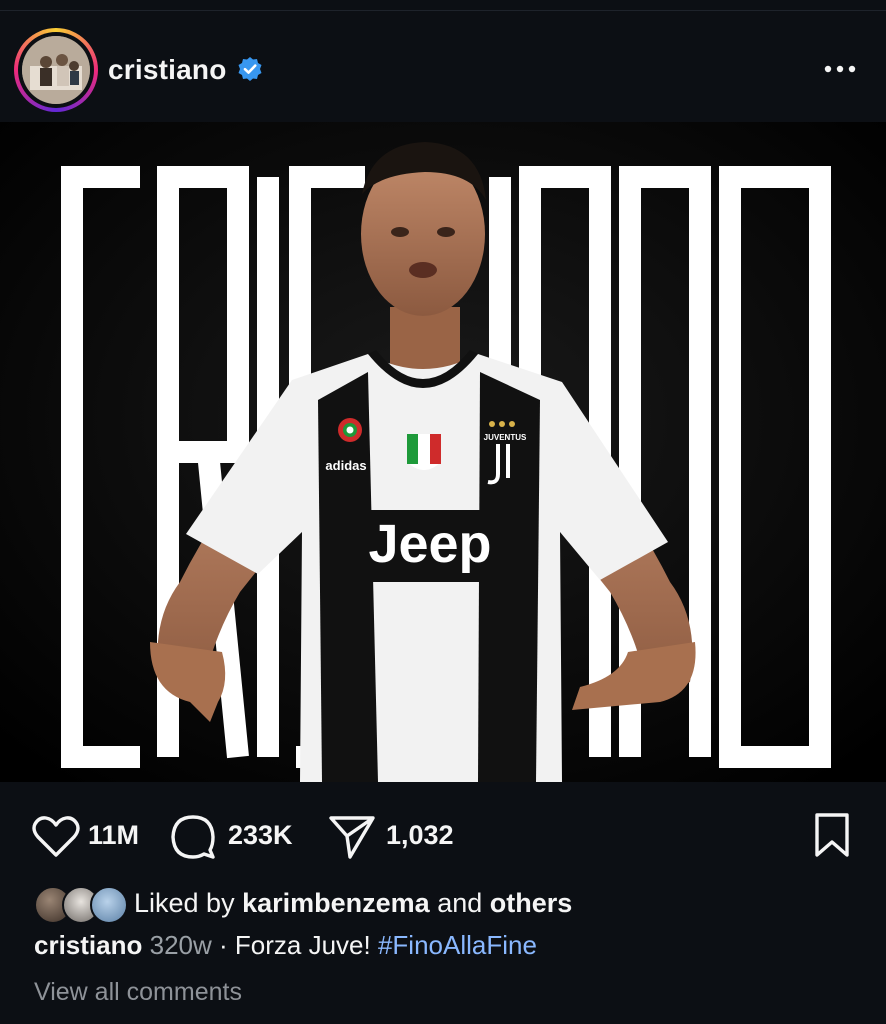 The image size is (886, 1024). What do you see at coordinates (184, 903) in the screenshot?
I see `liked-by-prefix: Liked by` at bounding box center [184, 903].